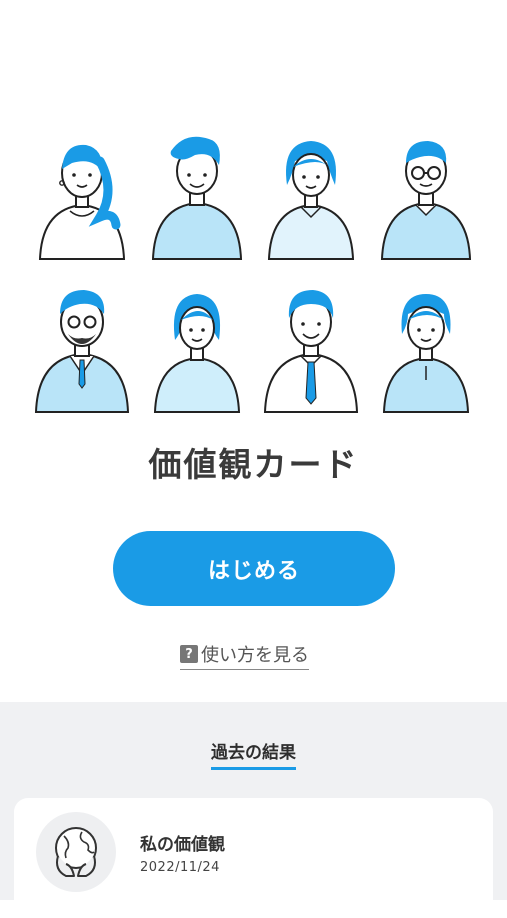 This screenshot has height=918, width=507. I want to click on person-woman-striped-icon, so click(197, 342).